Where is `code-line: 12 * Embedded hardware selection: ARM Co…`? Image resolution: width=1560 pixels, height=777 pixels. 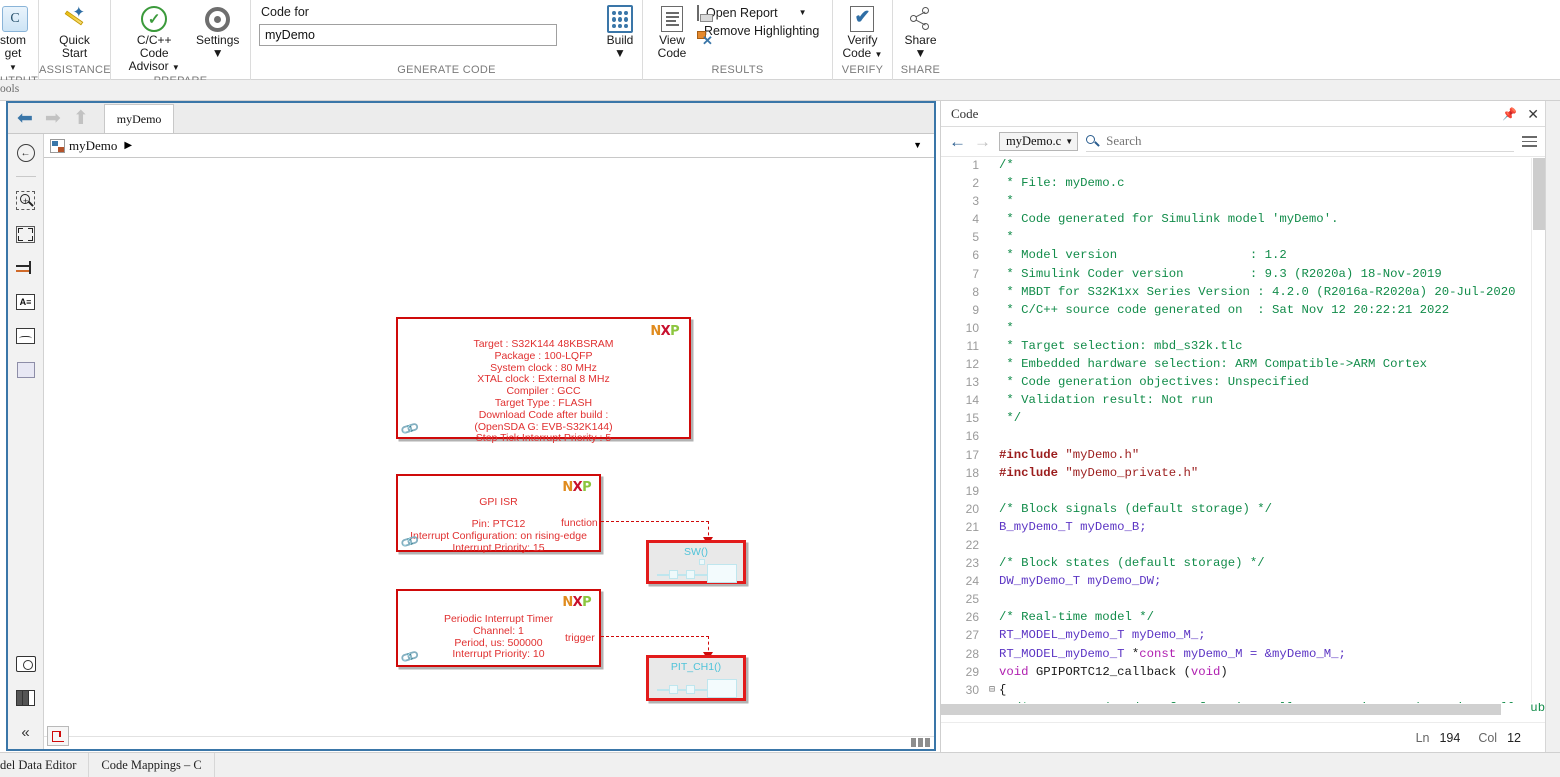 code-line: 12 * Embedded hardware selection: ARM Co… is located at coordinates (1243, 366).